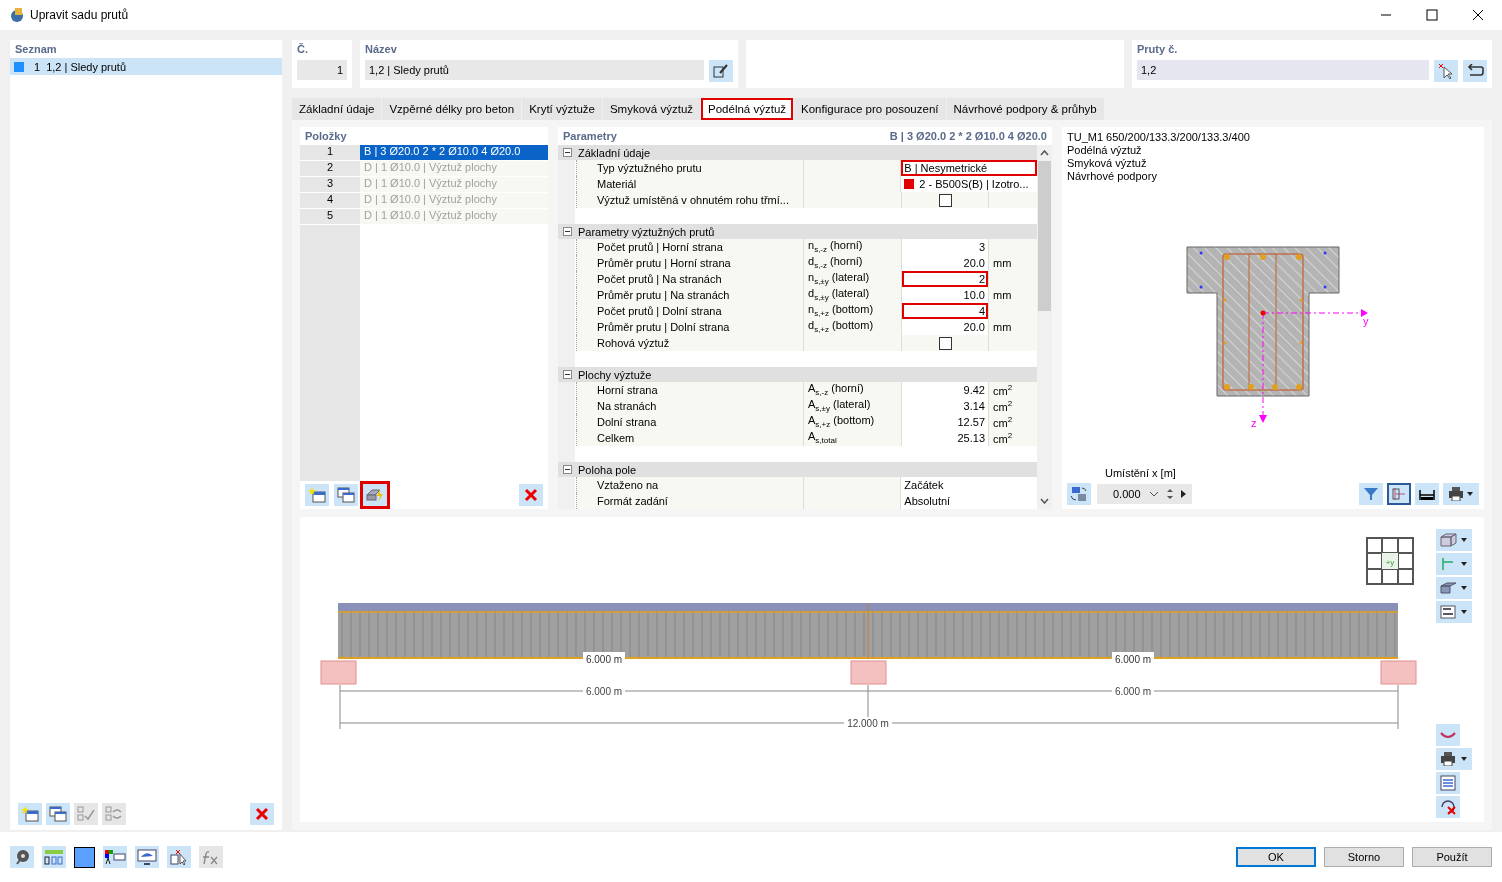 This screenshot has width=1502, height=882. I want to click on number-field: 1, so click(322, 70).